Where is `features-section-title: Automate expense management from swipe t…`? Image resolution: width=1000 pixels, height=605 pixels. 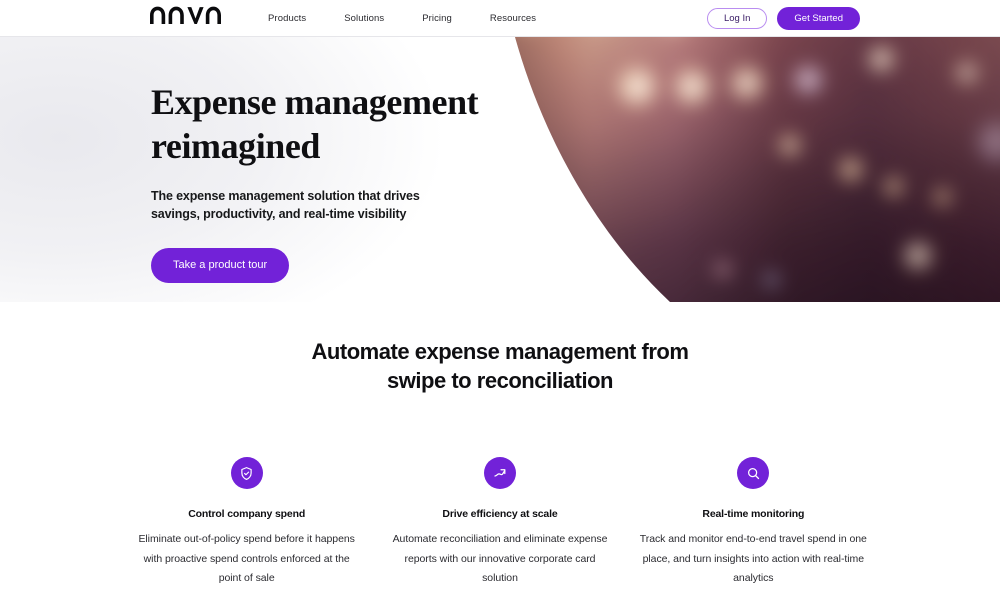
features-section-title: Automate expense management from swipe t… is located at coordinates (500, 366).